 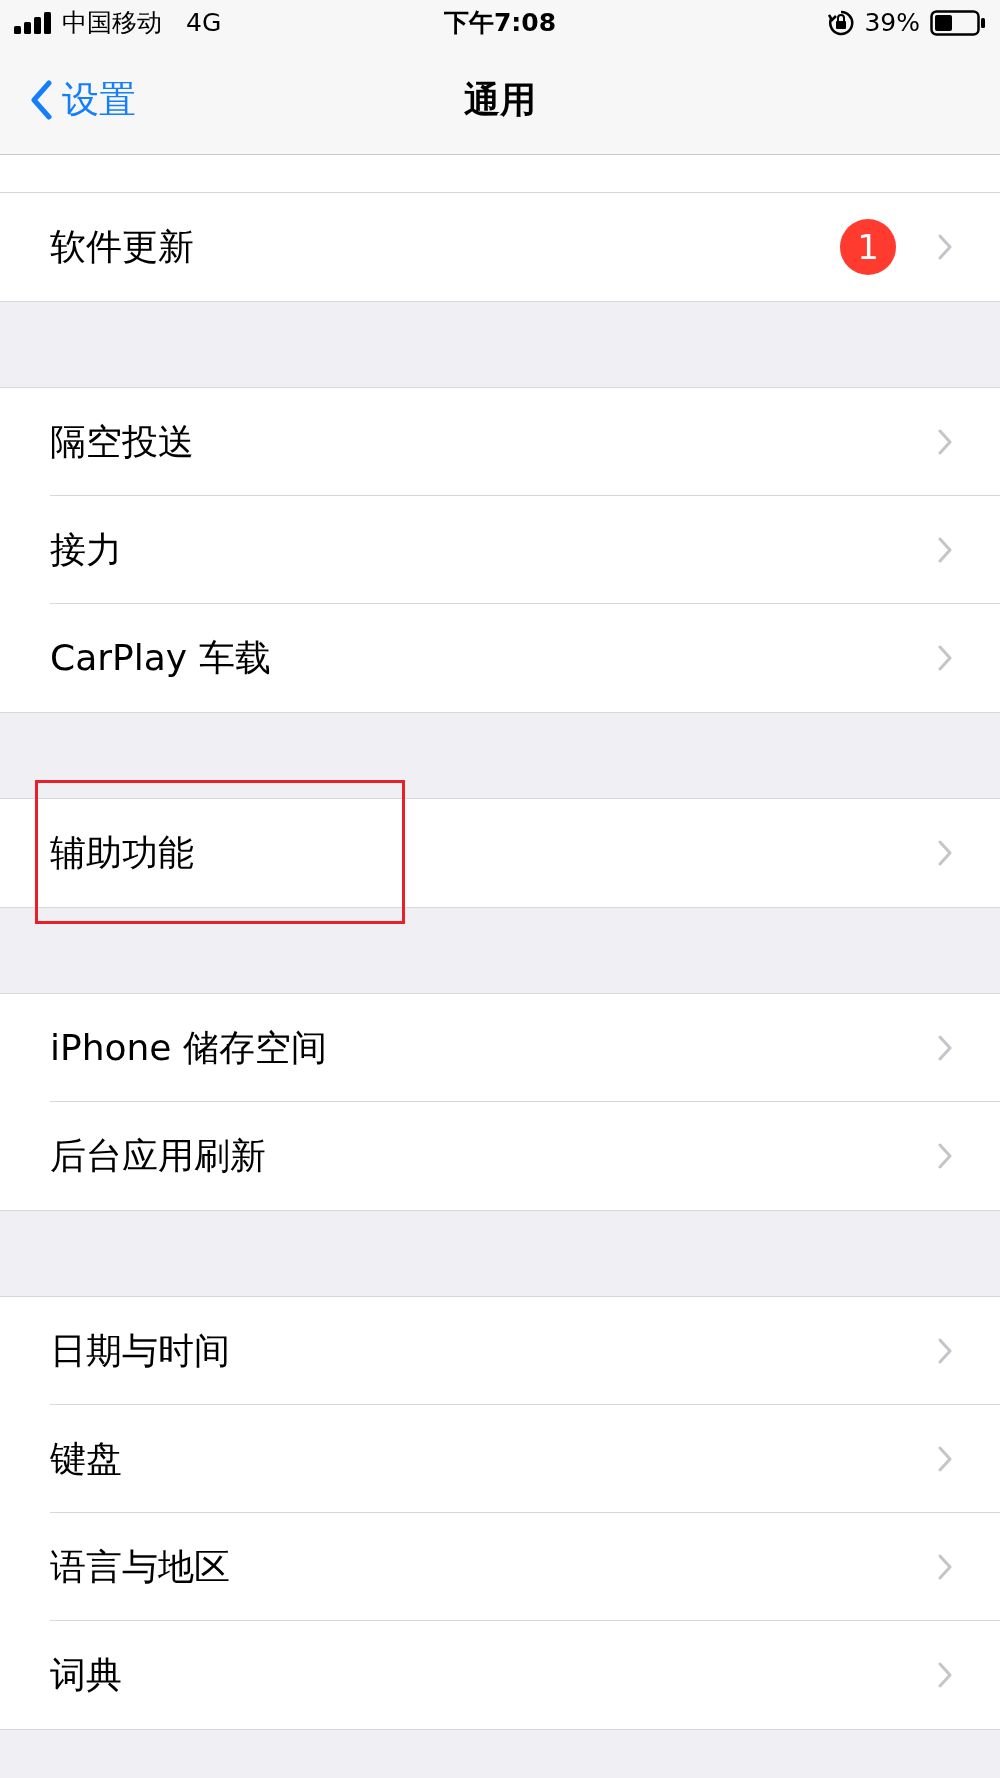 I want to click on row-label: 辅助功能, so click(x=122, y=853).